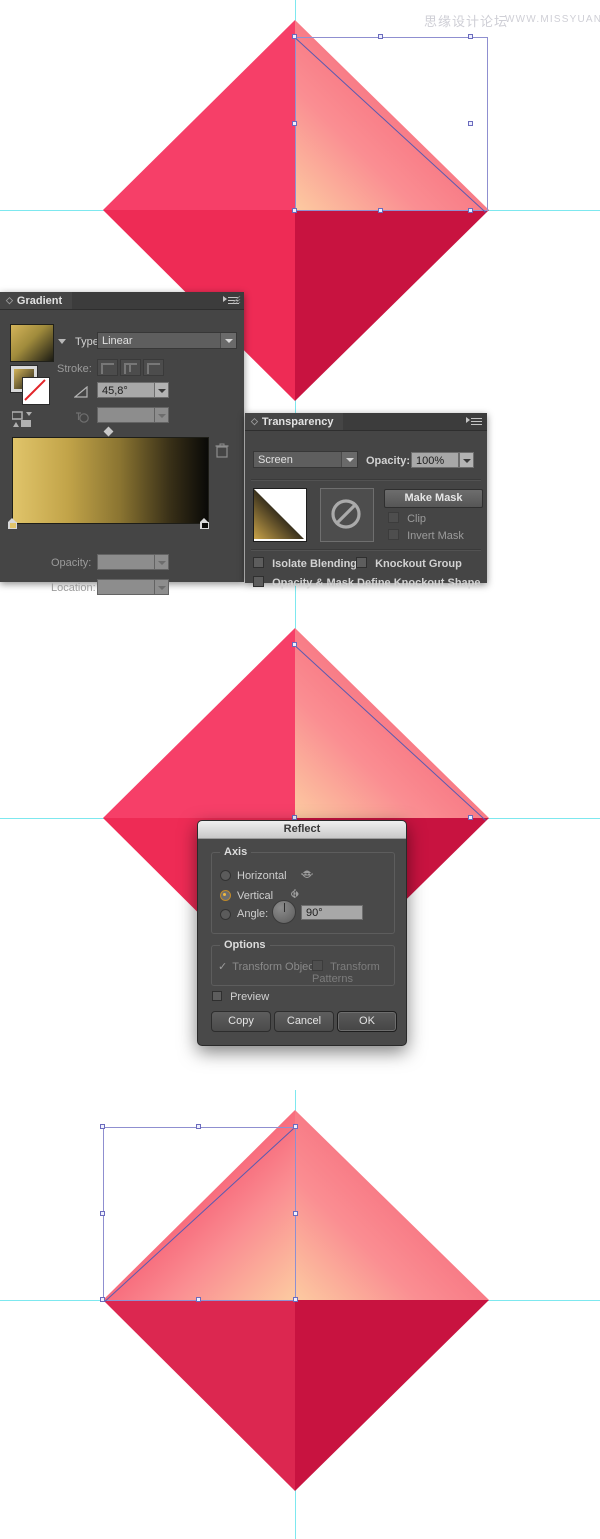 This screenshot has height=1539, width=600. Describe the element at coordinates (222, 967) in the screenshot. I see `transform-objects-checkbox: ✓` at that location.